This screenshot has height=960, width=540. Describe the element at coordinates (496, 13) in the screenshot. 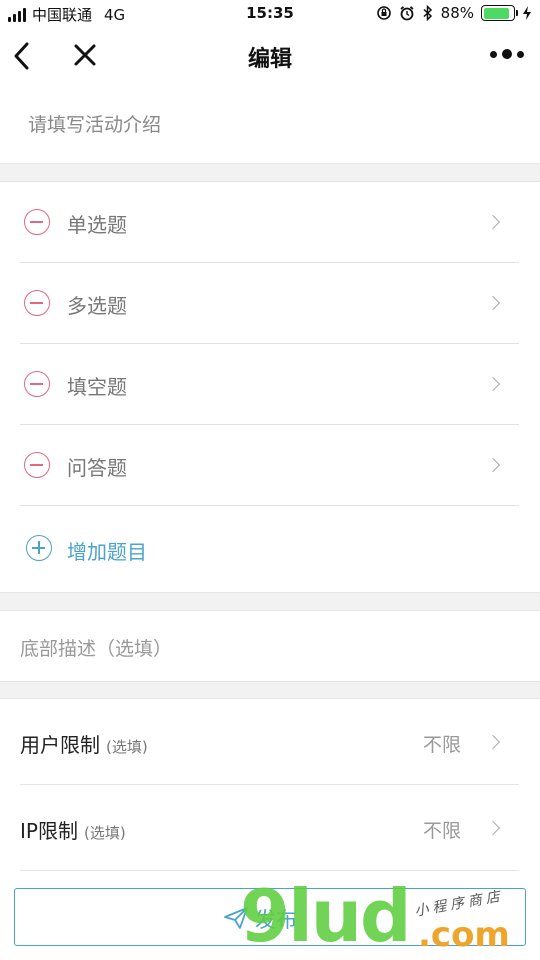

I see `battery-level` at that location.